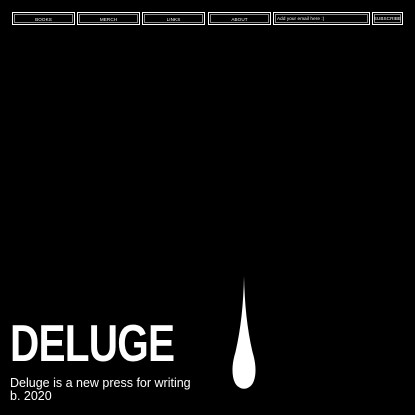 The width and height of the screenshot is (415, 415). What do you see at coordinates (244, 332) in the screenshot?
I see `raindrop-icon` at bounding box center [244, 332].